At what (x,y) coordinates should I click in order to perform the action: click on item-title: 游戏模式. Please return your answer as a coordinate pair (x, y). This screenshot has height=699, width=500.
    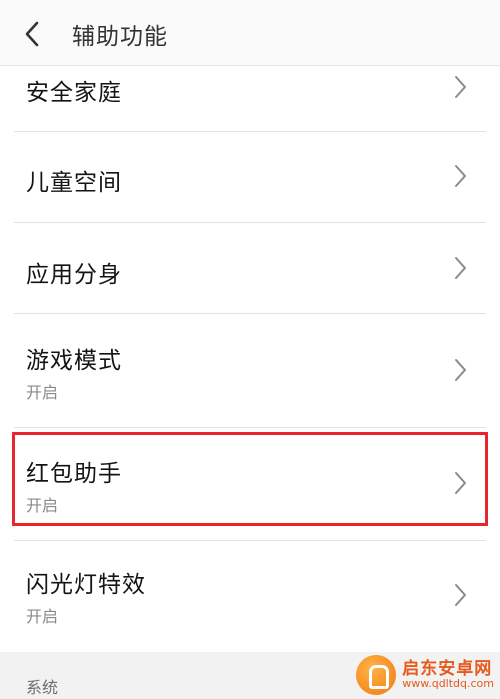
    Looking at the image, I should click on (74, 361).